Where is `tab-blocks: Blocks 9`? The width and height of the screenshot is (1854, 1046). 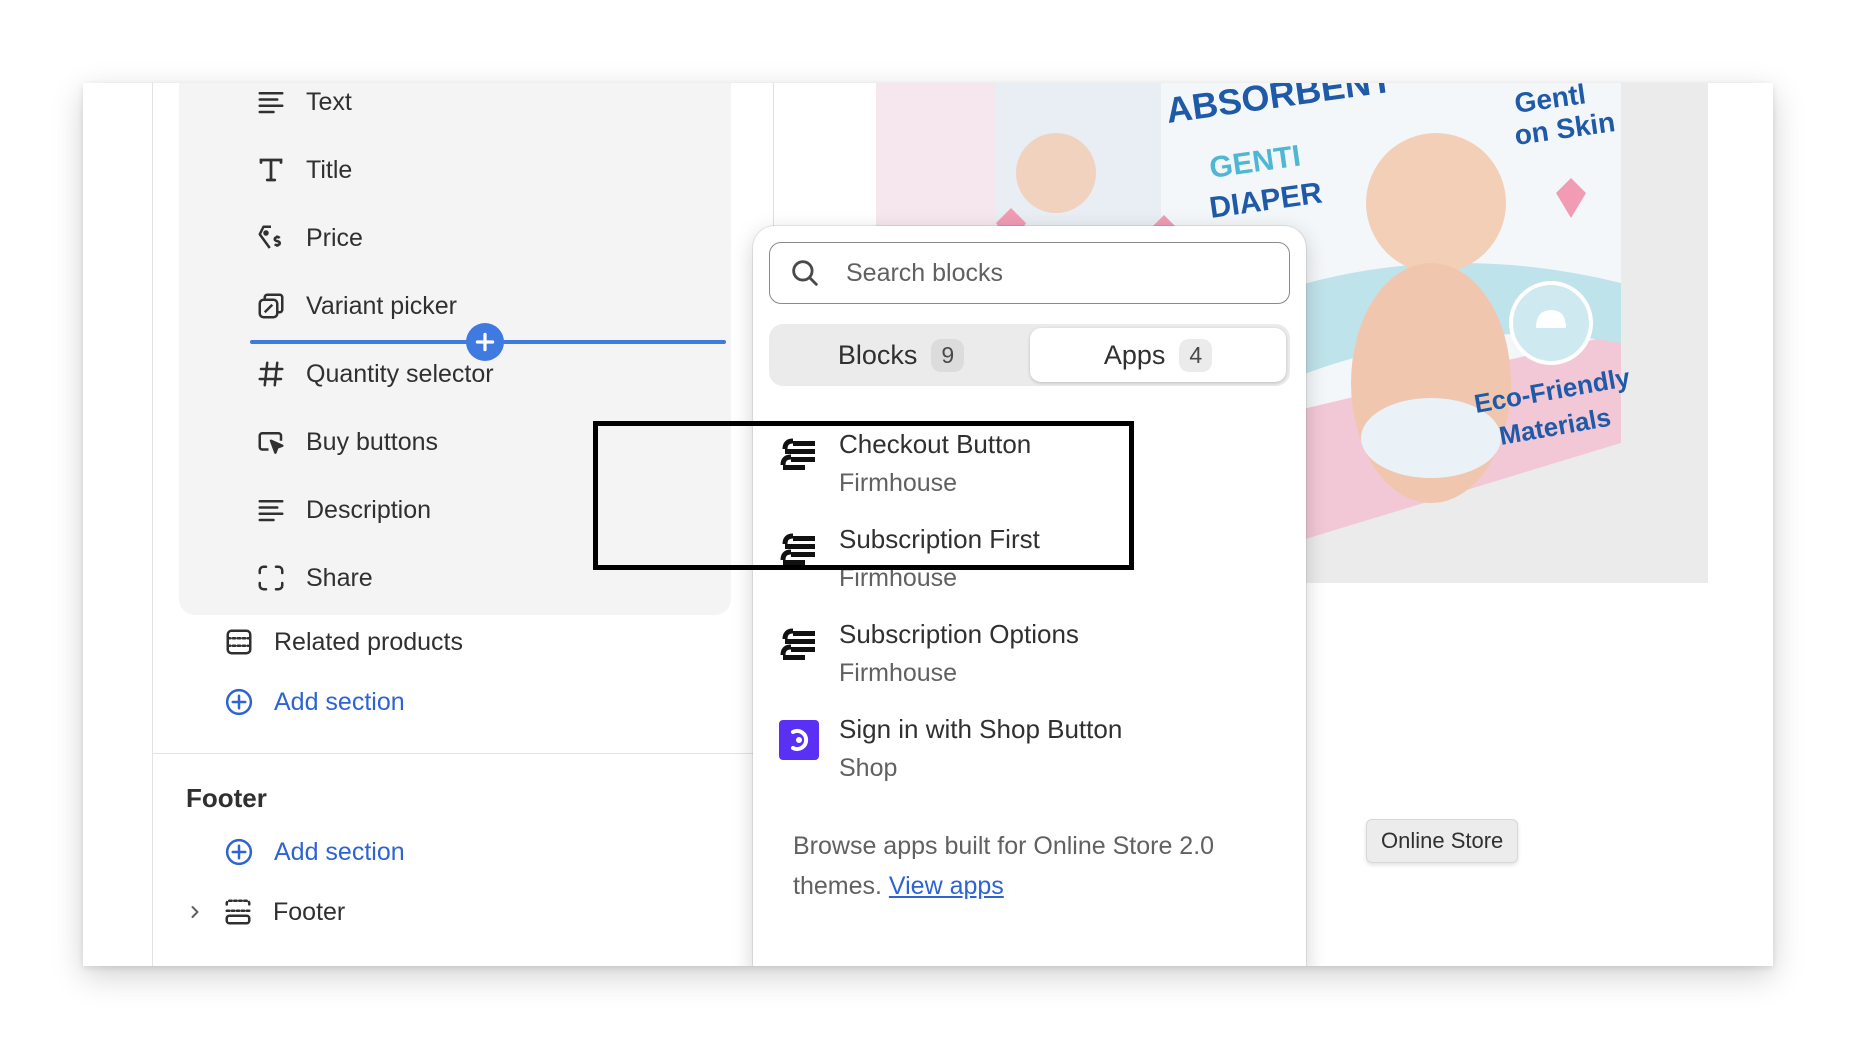 tab-blocks: Blocks 9 is located at coordinates (901, 355).